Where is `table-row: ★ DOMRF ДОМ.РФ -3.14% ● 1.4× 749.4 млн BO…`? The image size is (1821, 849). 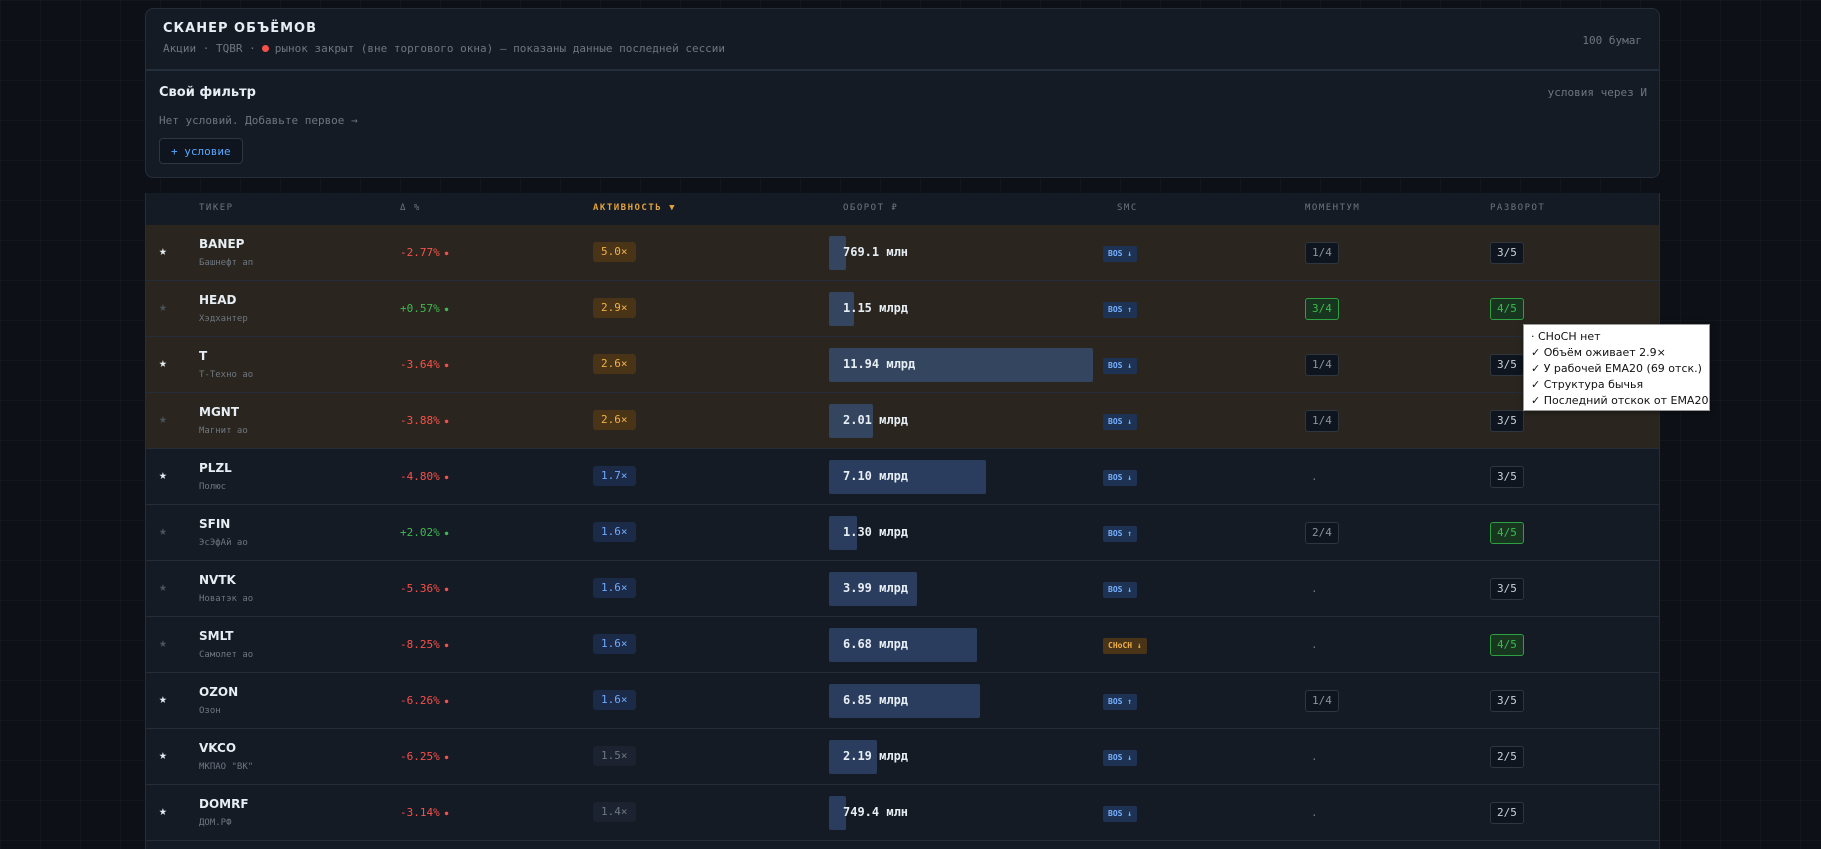
table-row: ★ DOMRF ДОМ.РФ -3.14% ● 1.4× 749.4 млн BO… is located at coordinates (902, 813).